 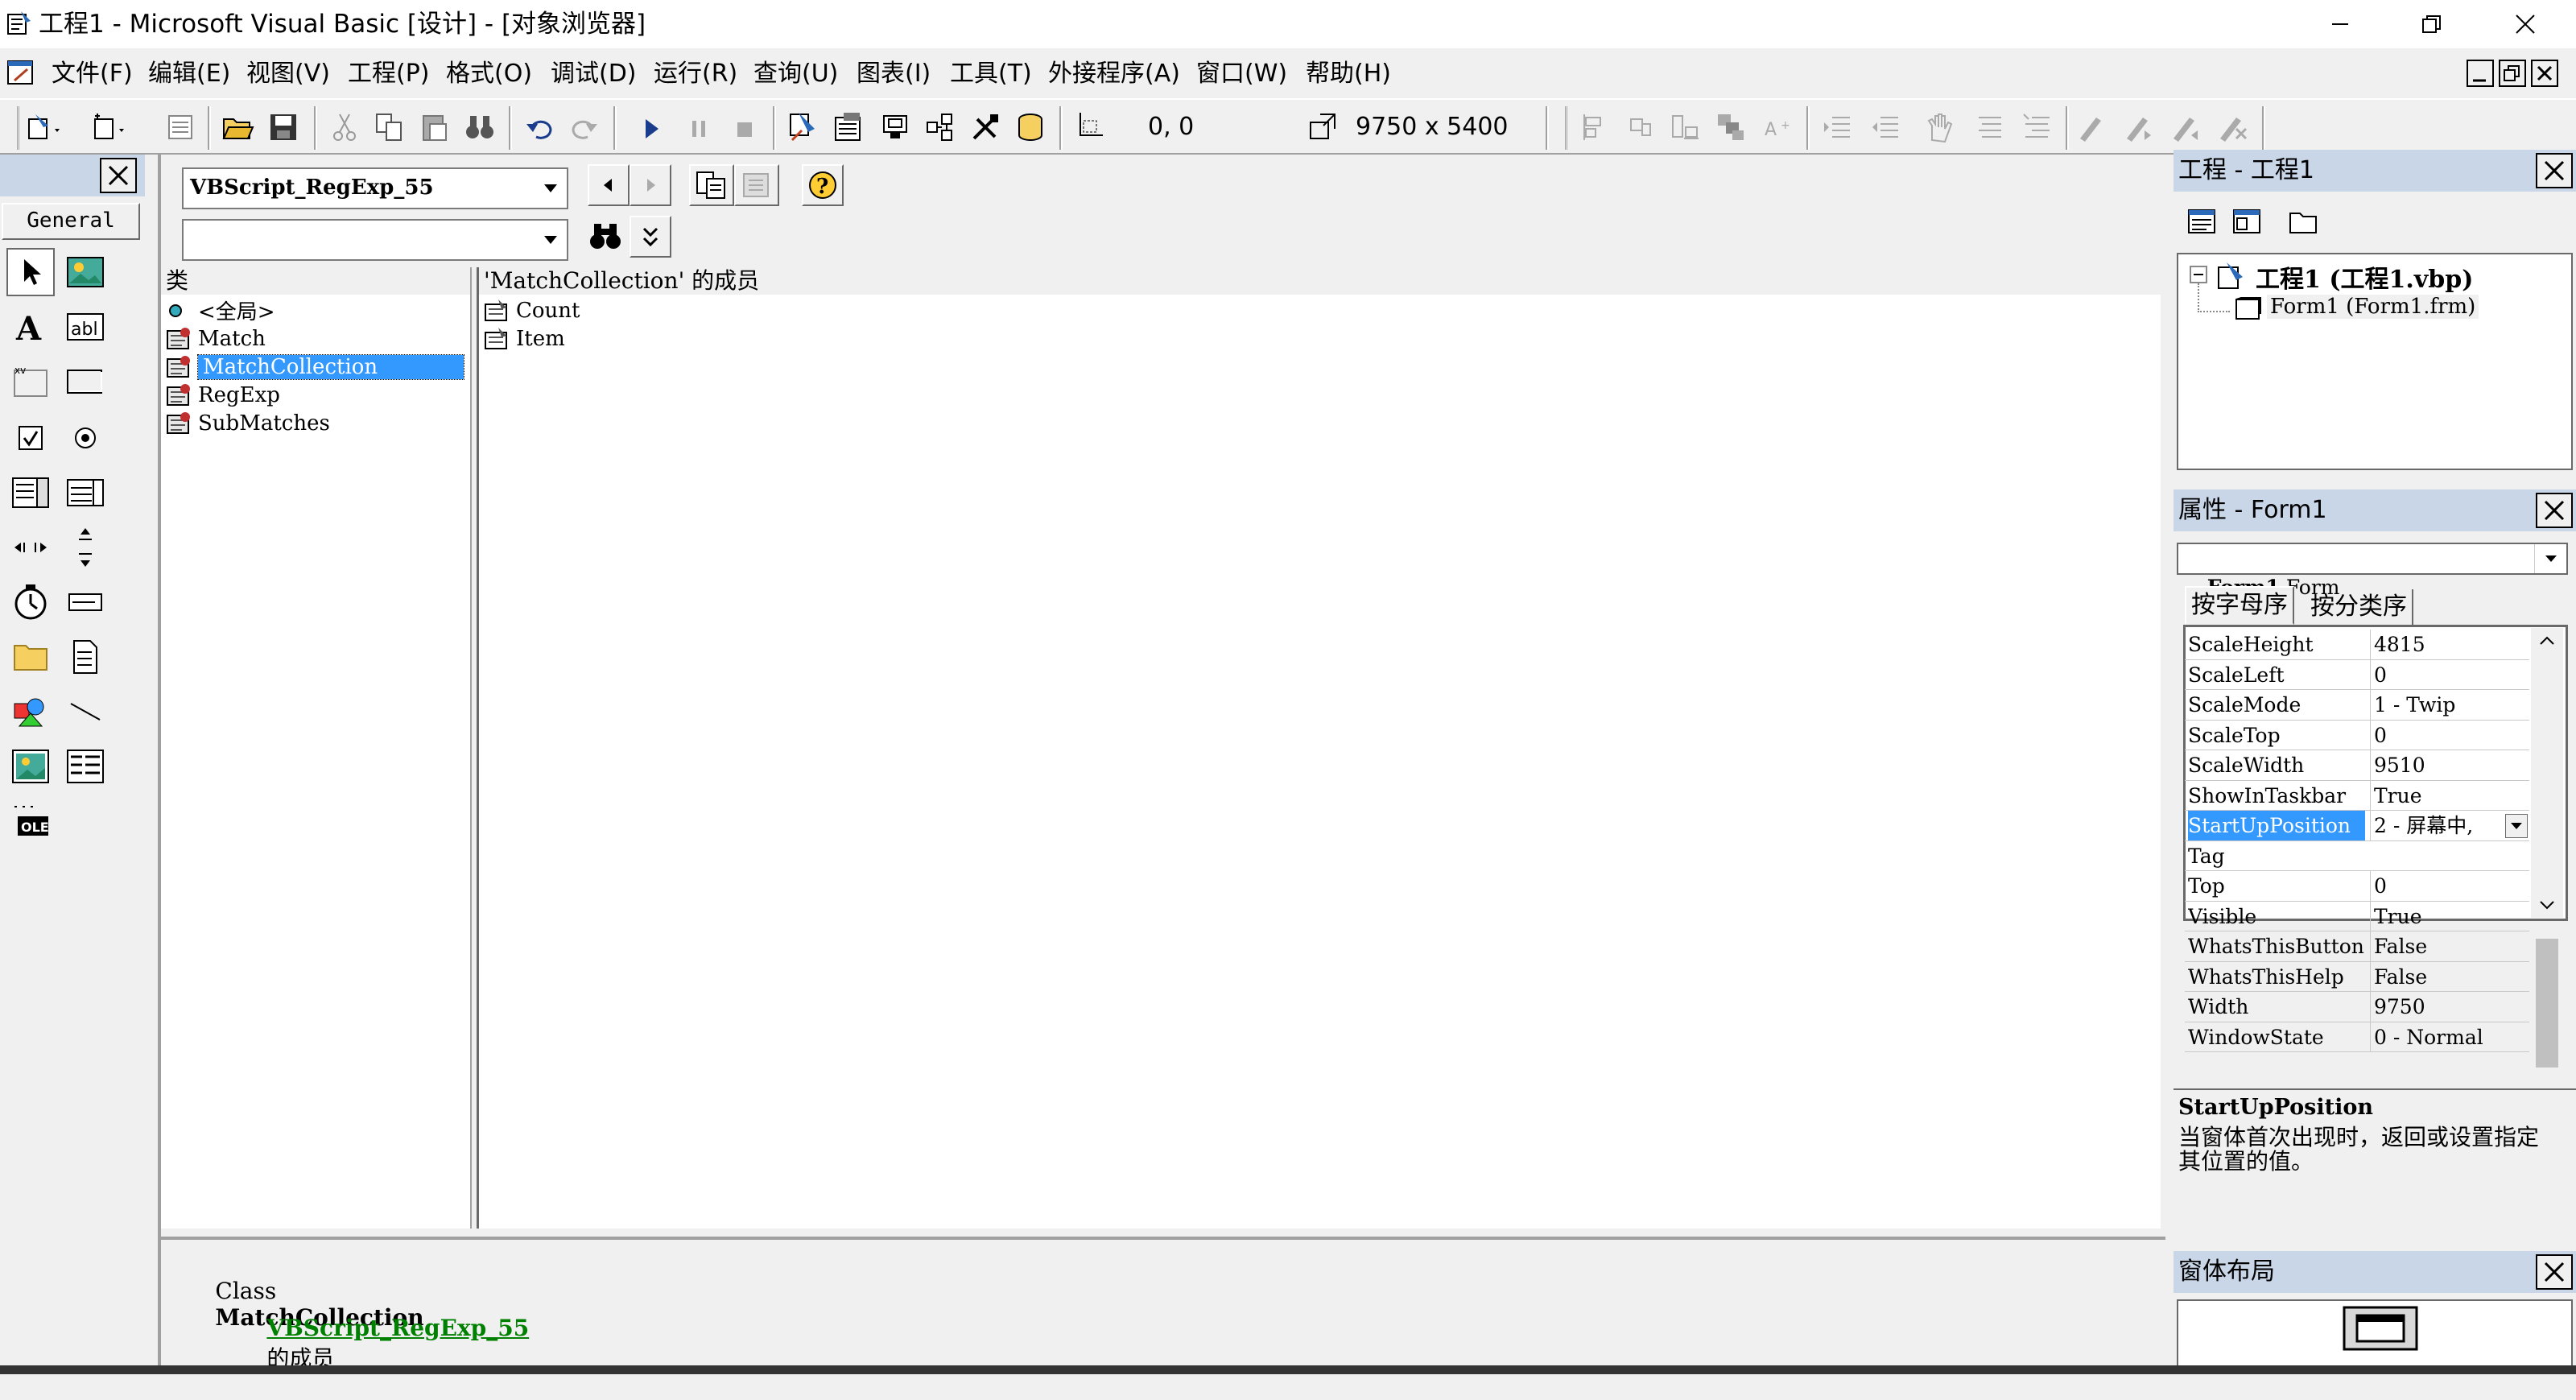 What do you see at coordinates (20, 24) in the screenshot?
I see `vb-app-icon` at bounding box center [20, 24].